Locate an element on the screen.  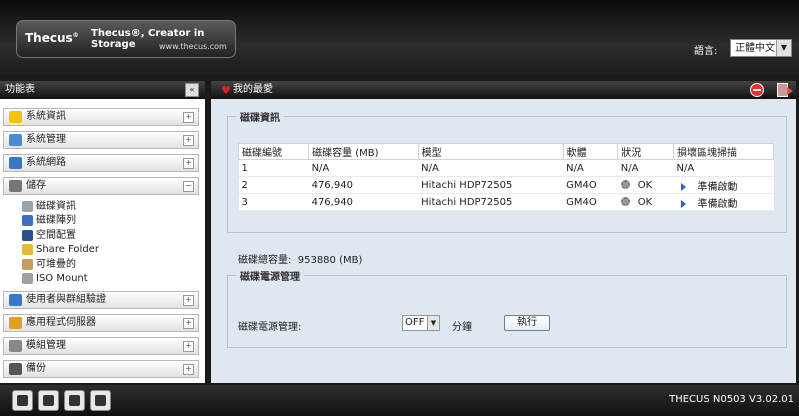
total-capacity: 磁碟總容量: 953880 (MB) is located at coordinates (300, 258).